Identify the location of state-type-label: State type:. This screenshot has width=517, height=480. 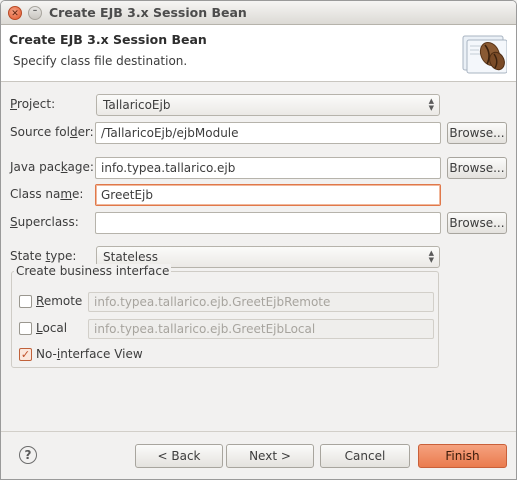
(43, 256).